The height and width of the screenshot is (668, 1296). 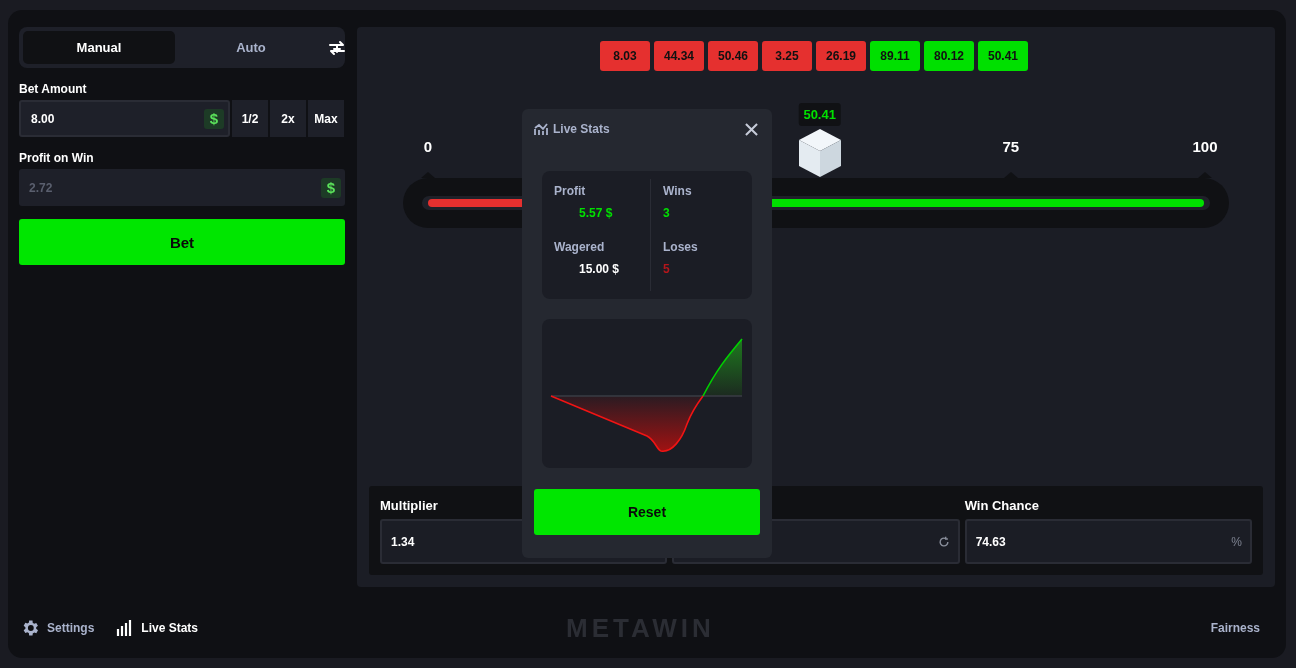 I want to click on quick-bet-button: 2x, so click(x=288, y=118).